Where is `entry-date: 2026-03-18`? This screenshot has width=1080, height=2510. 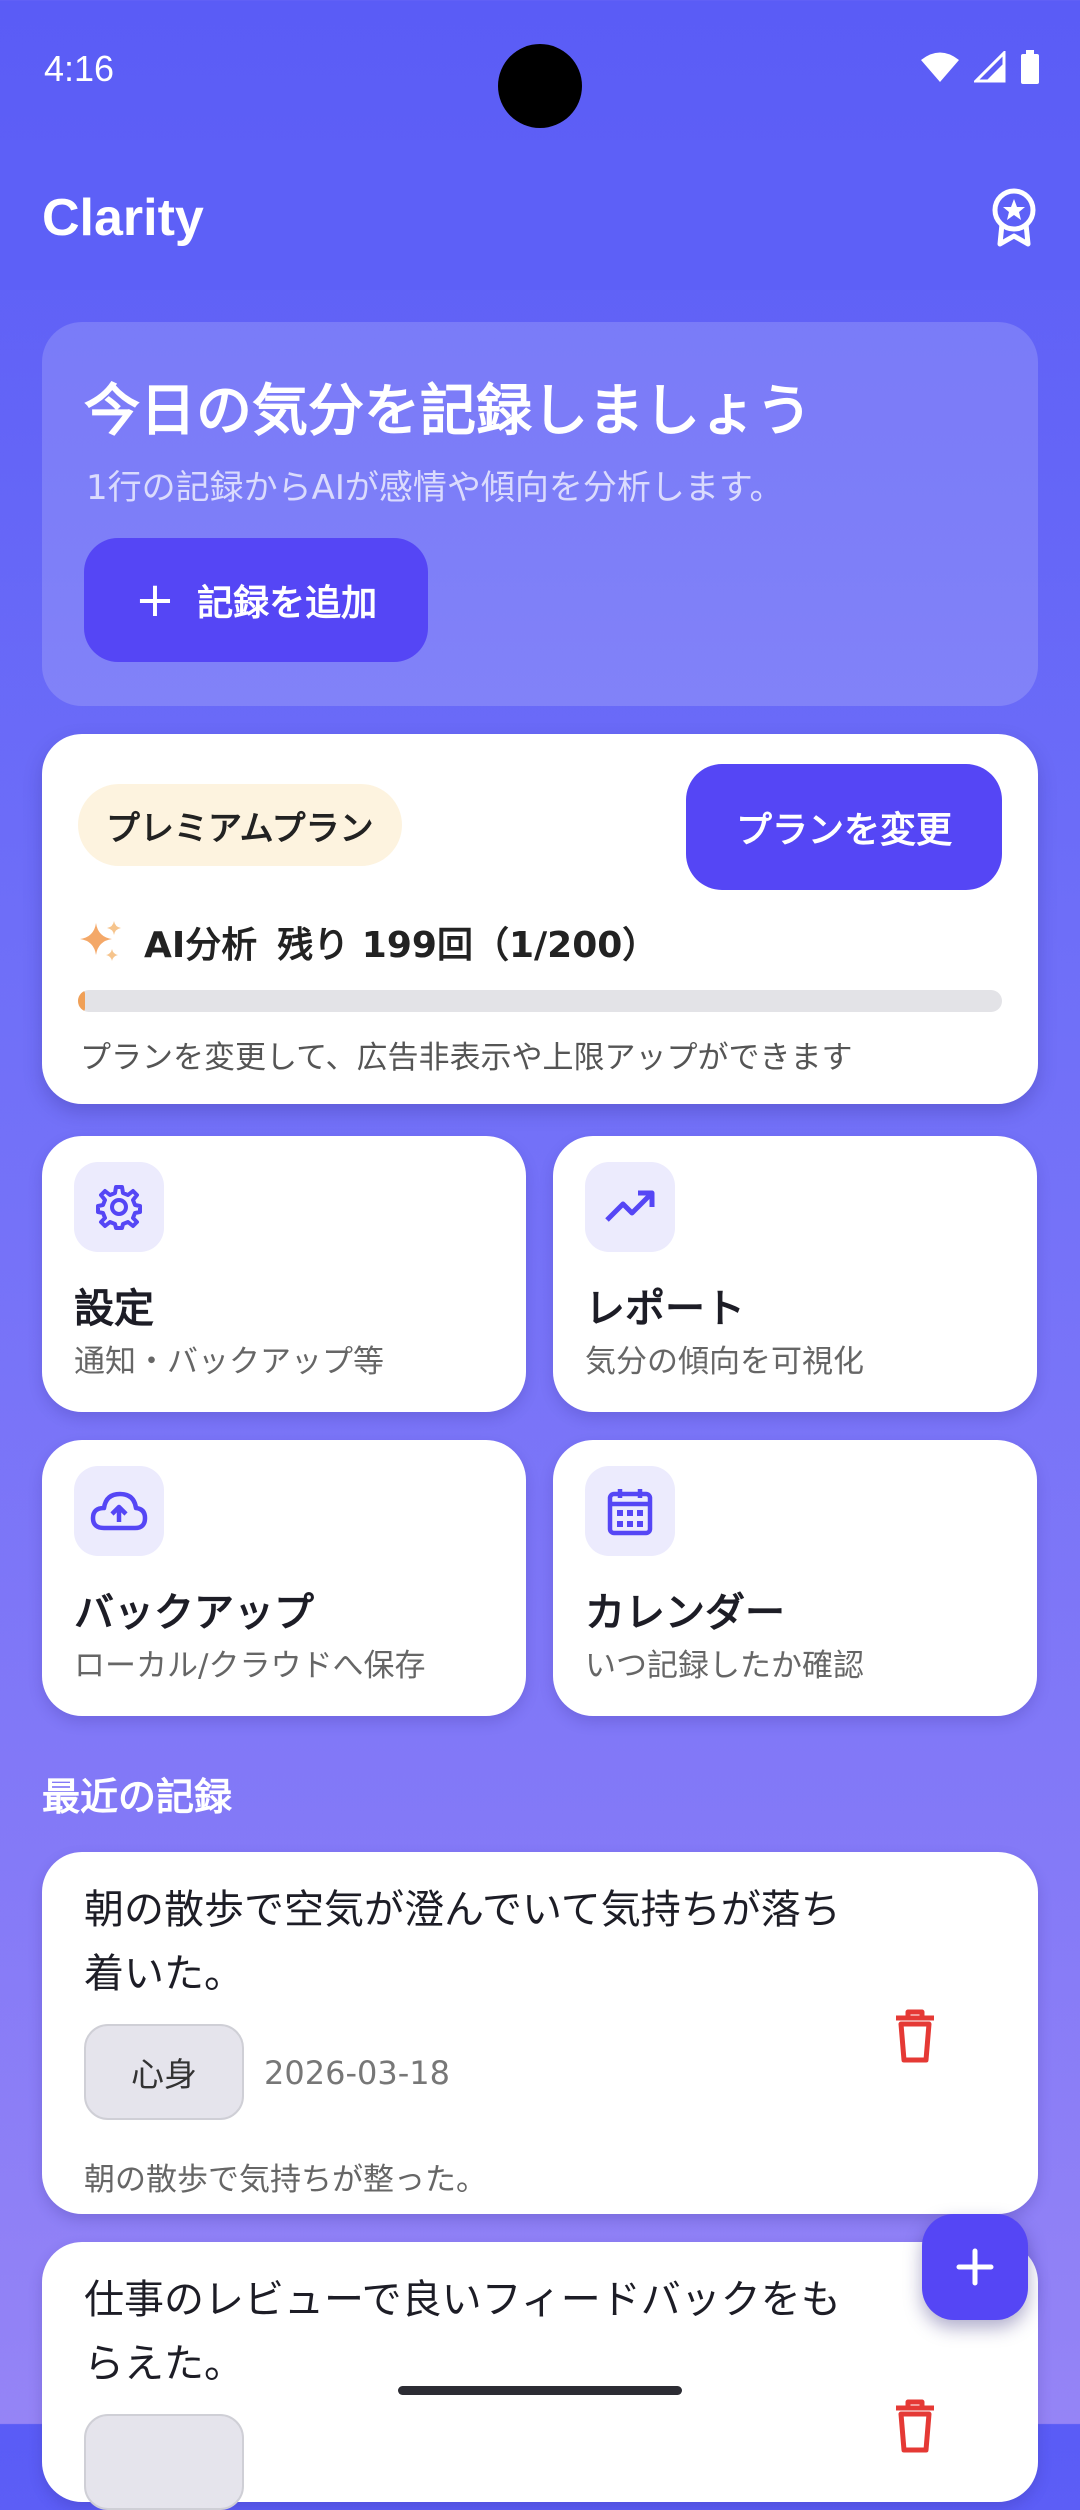
entry-date: 2026-03-18 is located at coordinates (357, 2073).